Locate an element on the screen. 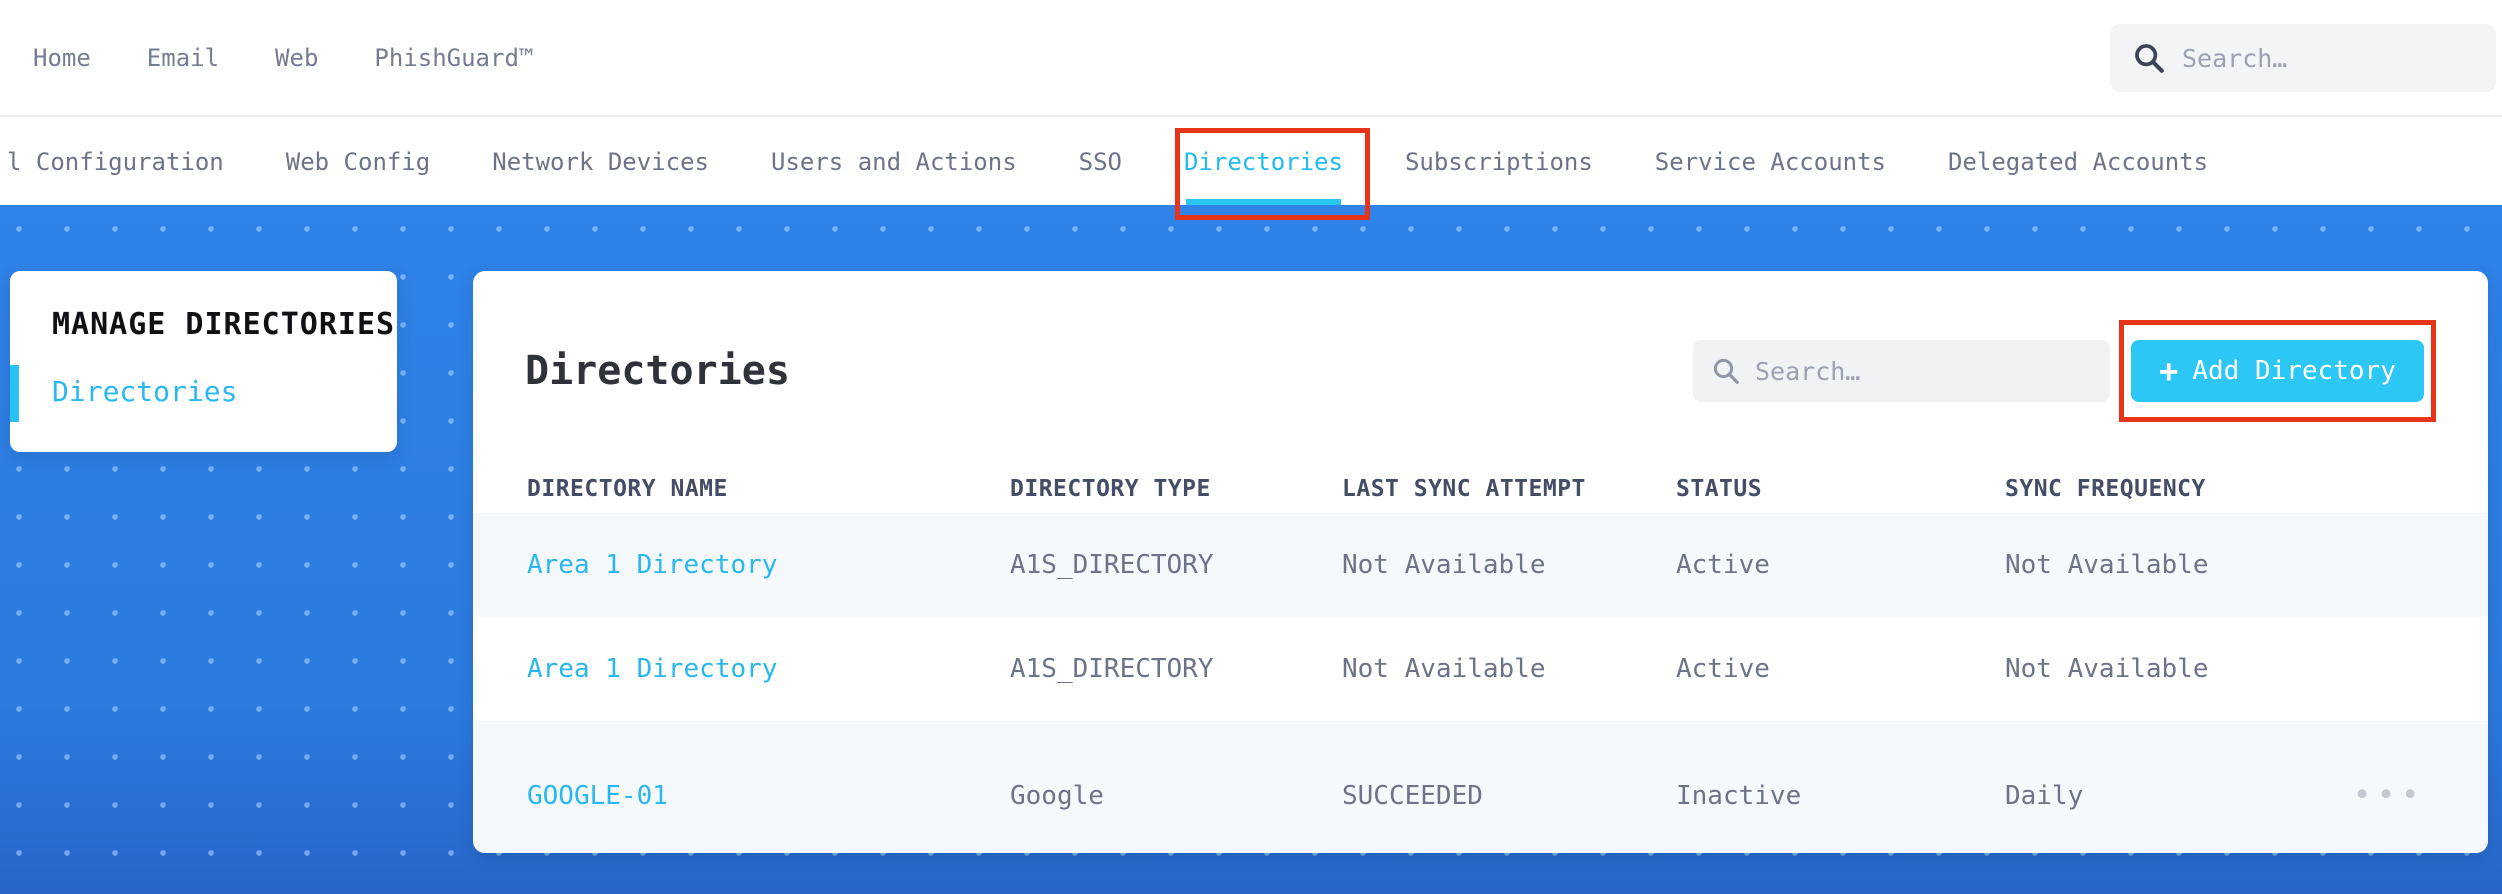 The width and height of the screenshot is (2502, 894). nav-item-email: Email is located at coordinates (183, 58).